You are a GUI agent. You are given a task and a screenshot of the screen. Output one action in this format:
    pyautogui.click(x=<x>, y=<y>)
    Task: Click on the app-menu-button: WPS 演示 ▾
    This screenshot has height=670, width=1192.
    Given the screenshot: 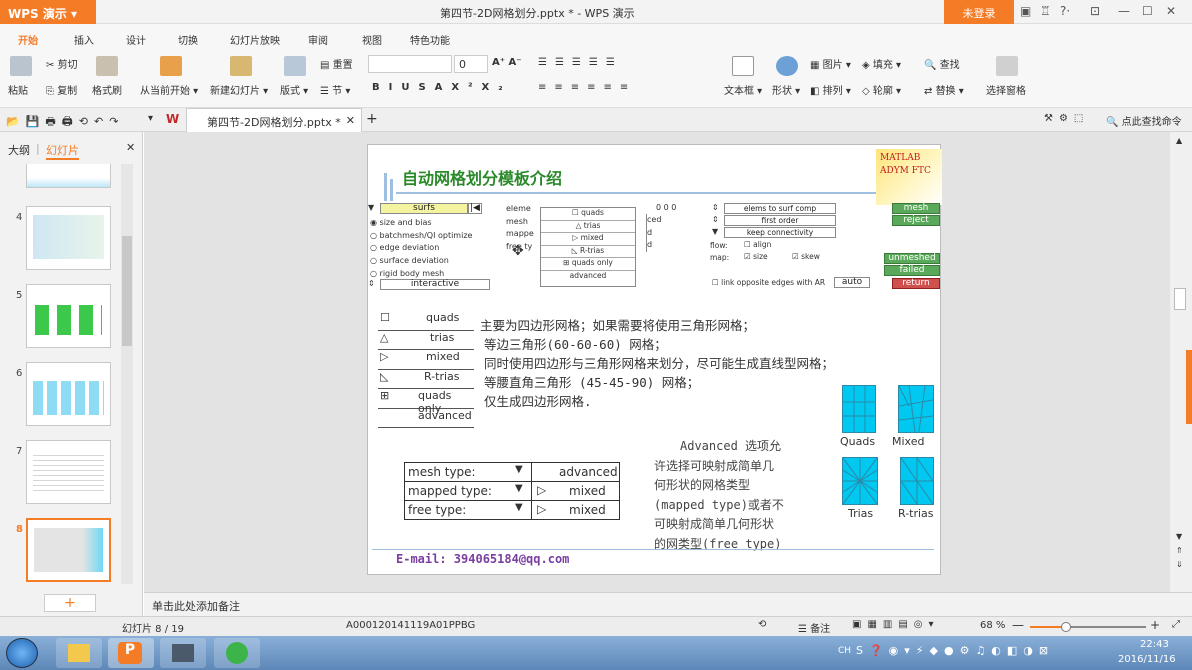 What is the action you would take?
    pyautogui.click(x=48, y=12)
    